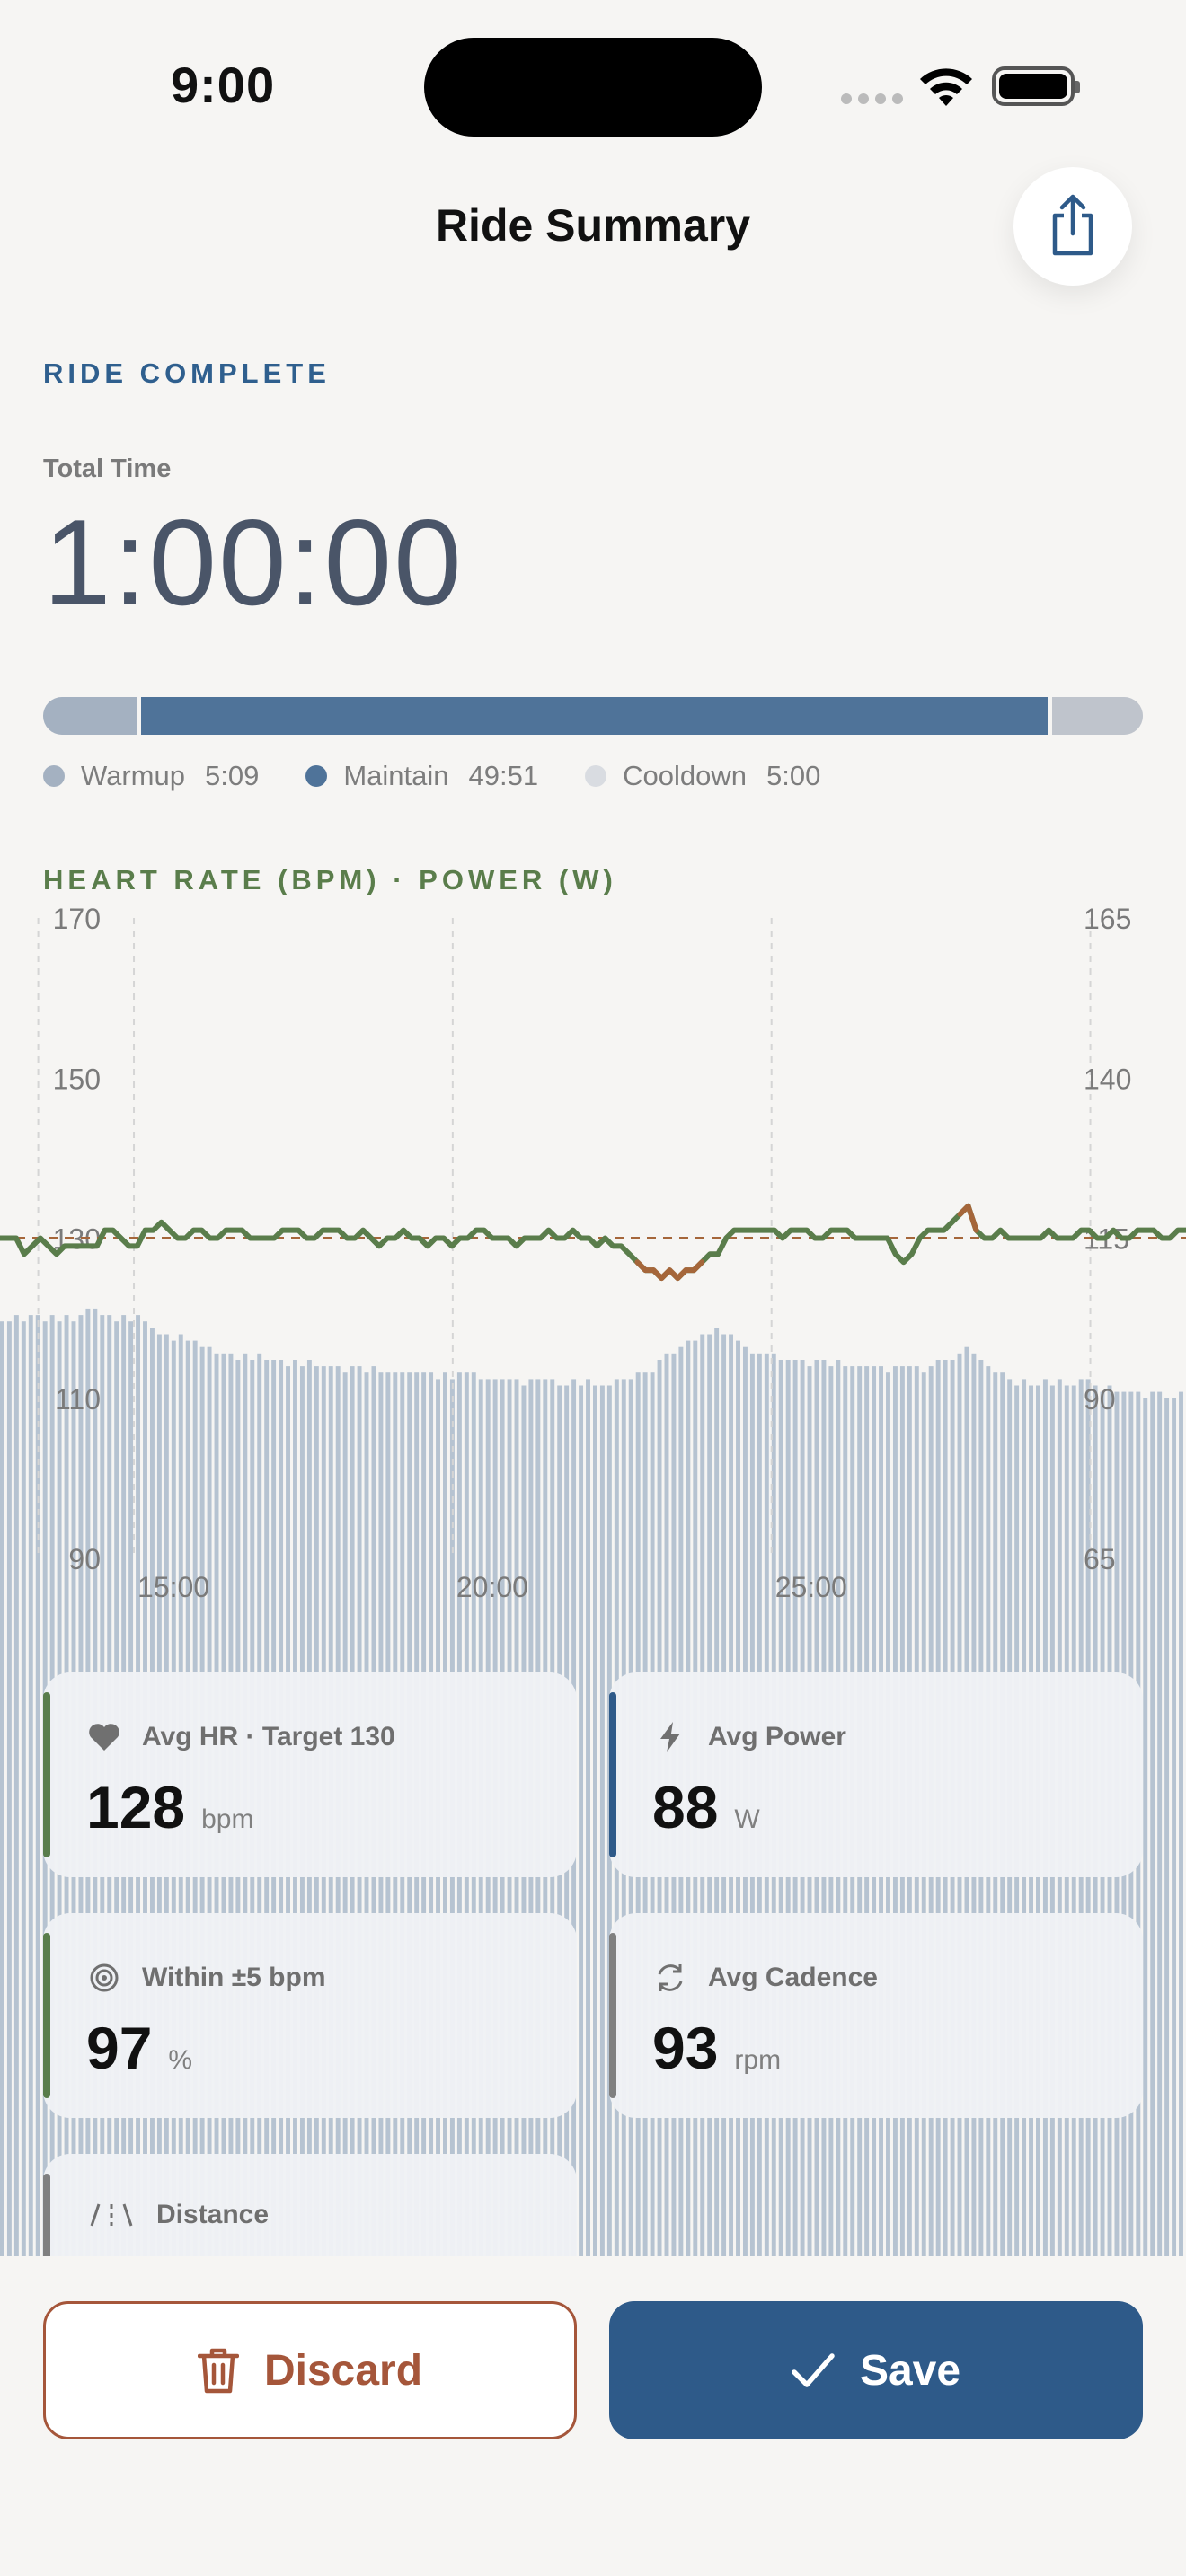  Describe the element at coordinates (223, 85) in the screenshot. I see `status-time: 9:00` at that location.